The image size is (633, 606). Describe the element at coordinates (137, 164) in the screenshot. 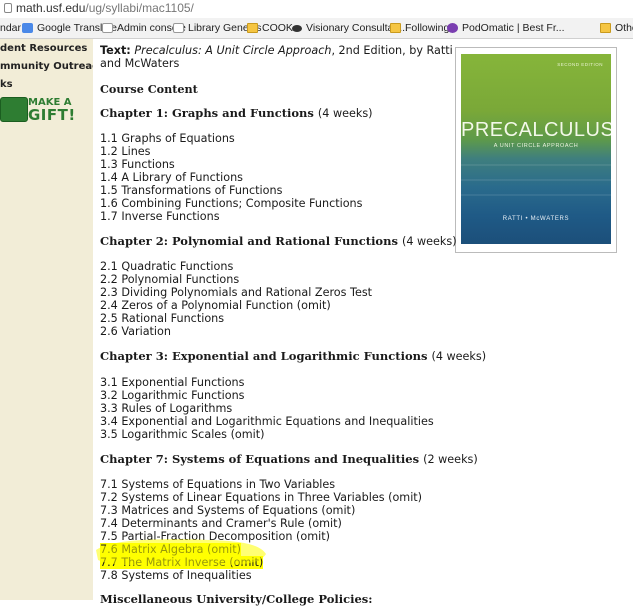

I see `section-item: 1.3 Functions` at that location.